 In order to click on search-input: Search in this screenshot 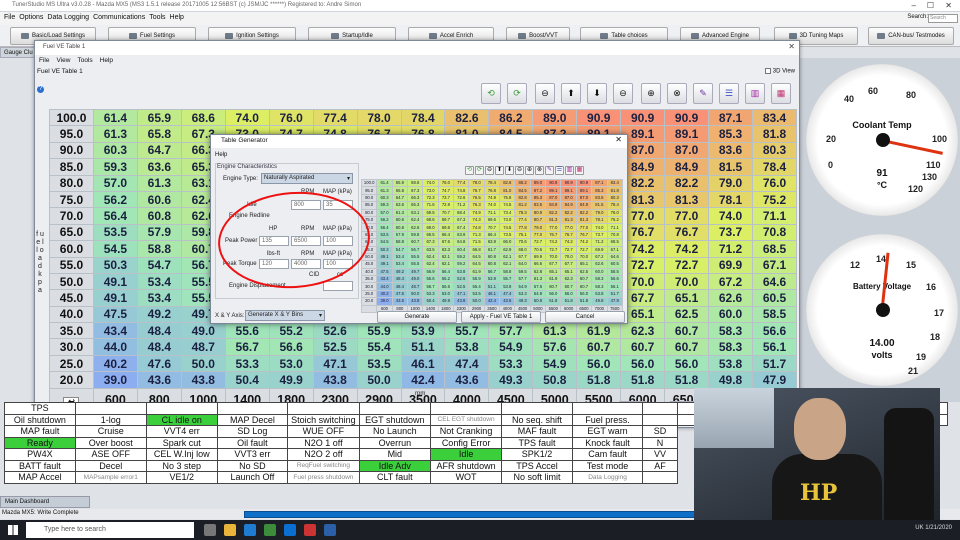, I will do `click(943, 18)`.